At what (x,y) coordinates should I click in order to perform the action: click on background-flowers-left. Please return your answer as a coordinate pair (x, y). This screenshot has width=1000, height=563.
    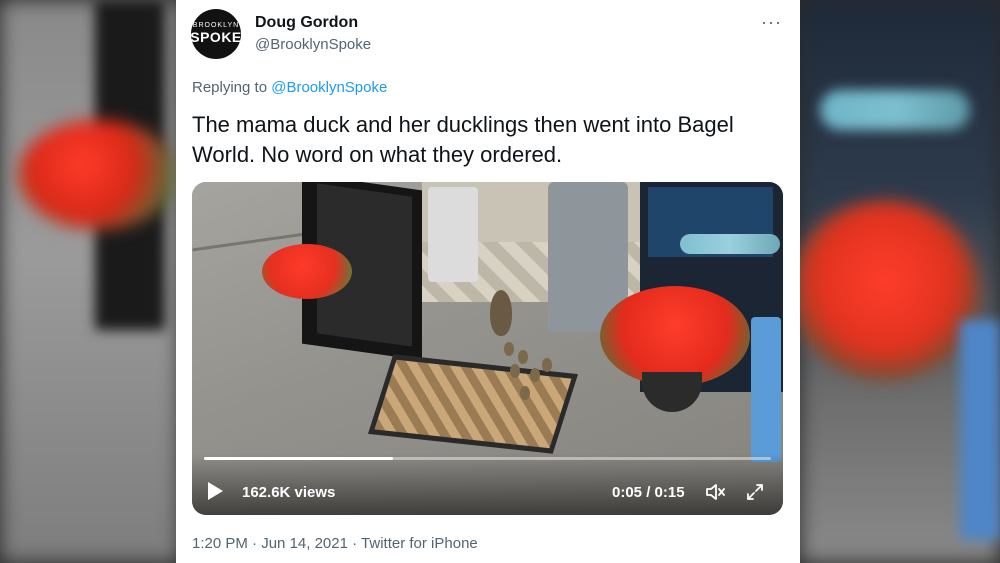
    Looking at the image, I should click on (98, 175).